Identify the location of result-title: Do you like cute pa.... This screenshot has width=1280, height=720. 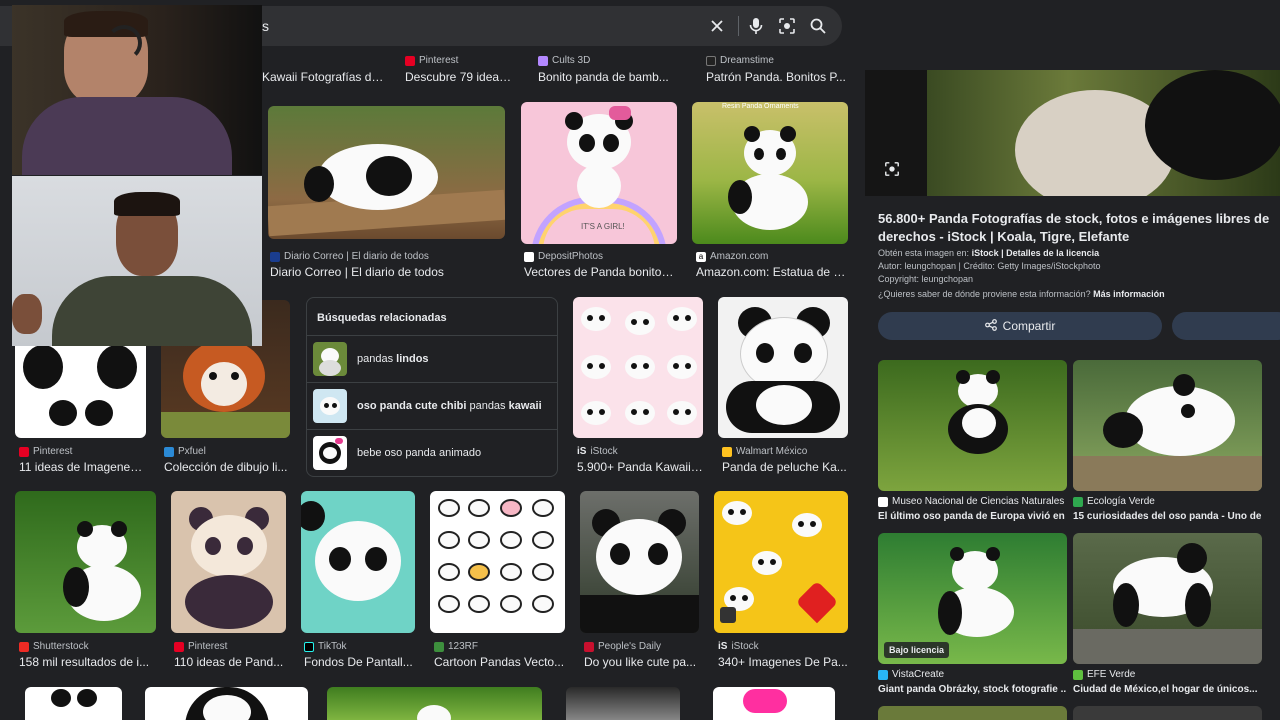
(641, 662).